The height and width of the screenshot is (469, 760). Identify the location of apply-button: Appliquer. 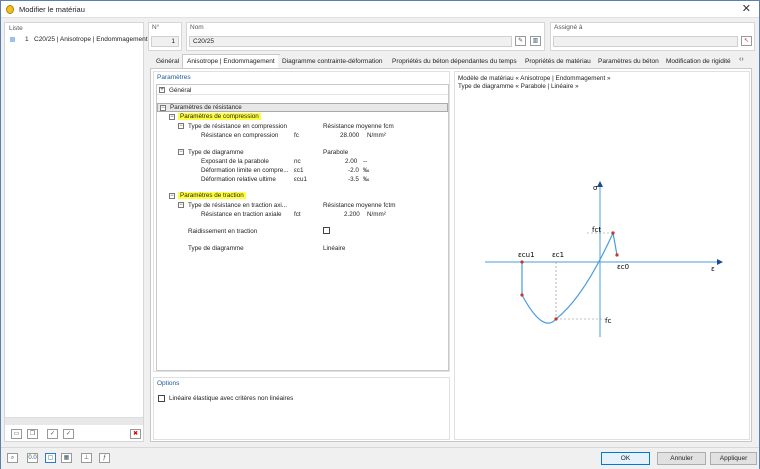
(733, 458).